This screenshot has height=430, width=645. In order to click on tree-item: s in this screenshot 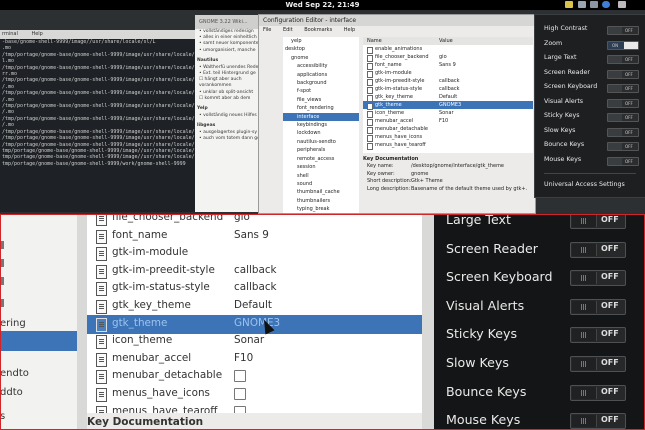, I will do `click(2, 416)`.